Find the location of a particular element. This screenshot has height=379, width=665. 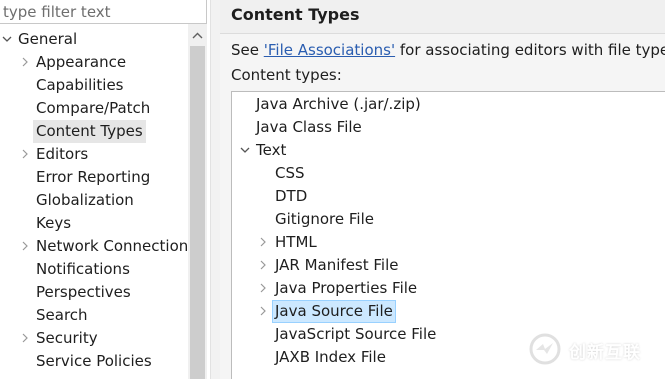

tree-item-label: Notifications is located at coordinates (83, 269).